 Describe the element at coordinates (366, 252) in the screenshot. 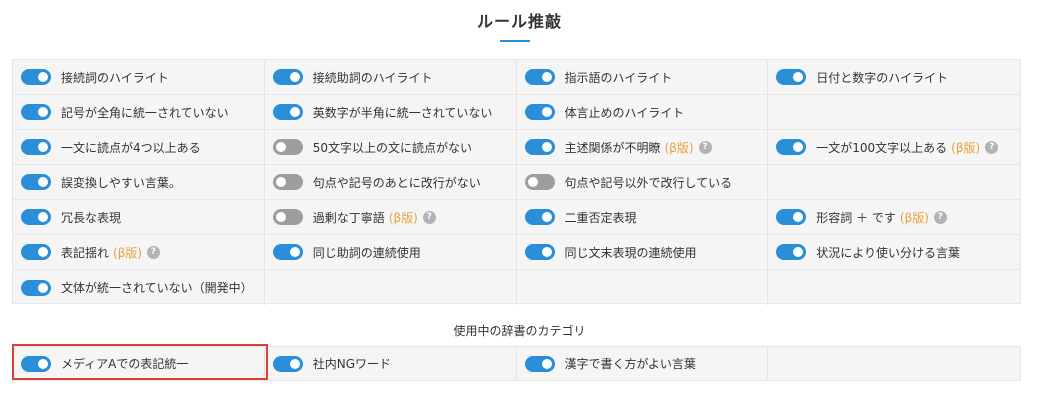

I see `rule-label: 同じ助詞の連続使用` at that location.